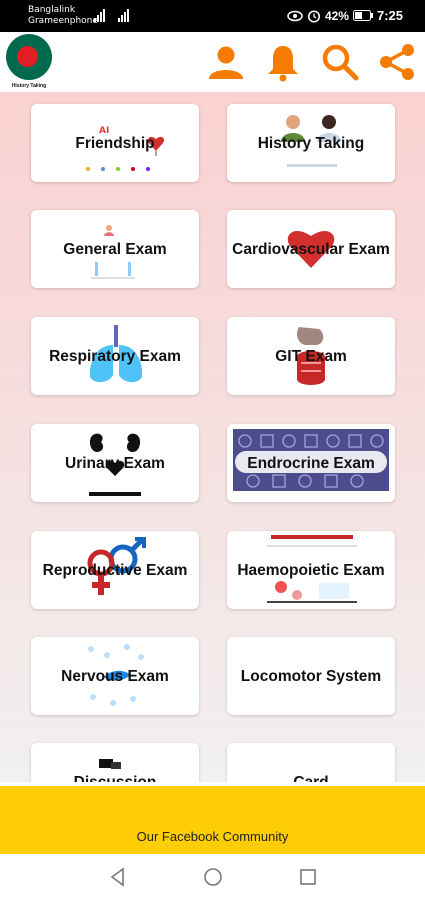 The height and width of the screenshot is (900, 425). I want to click on card-card: Card, so click(311, 762).